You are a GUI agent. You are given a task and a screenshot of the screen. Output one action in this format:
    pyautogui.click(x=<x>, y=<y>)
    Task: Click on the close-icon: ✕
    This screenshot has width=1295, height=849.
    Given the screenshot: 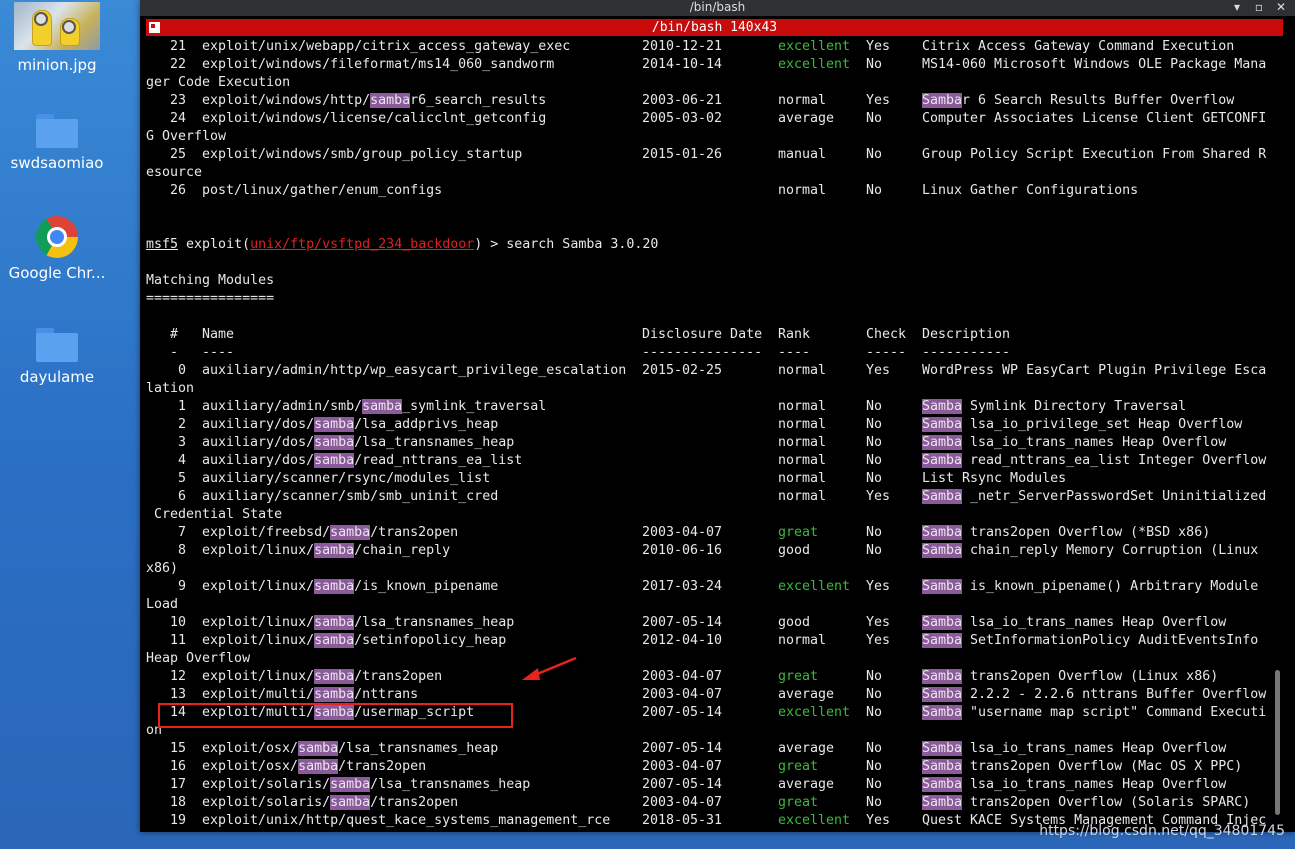 What is the action you would take?
    pyautogui.click(x=1281, y=8)
    